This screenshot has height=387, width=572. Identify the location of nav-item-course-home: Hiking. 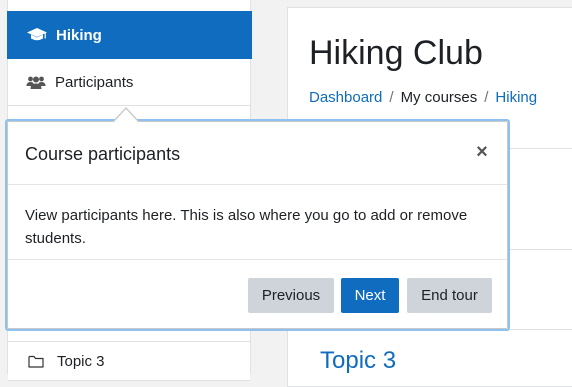
(129, 35).